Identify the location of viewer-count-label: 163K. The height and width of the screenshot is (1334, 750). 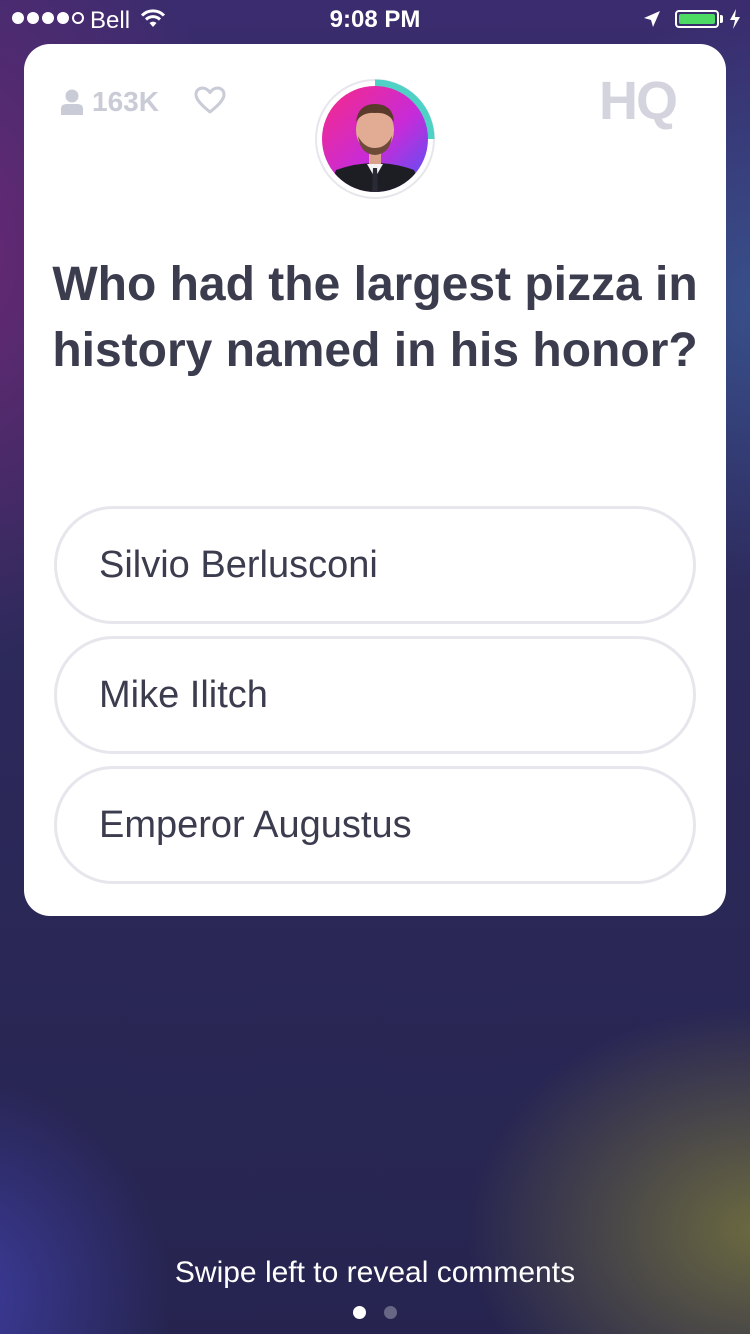
(125, 101).